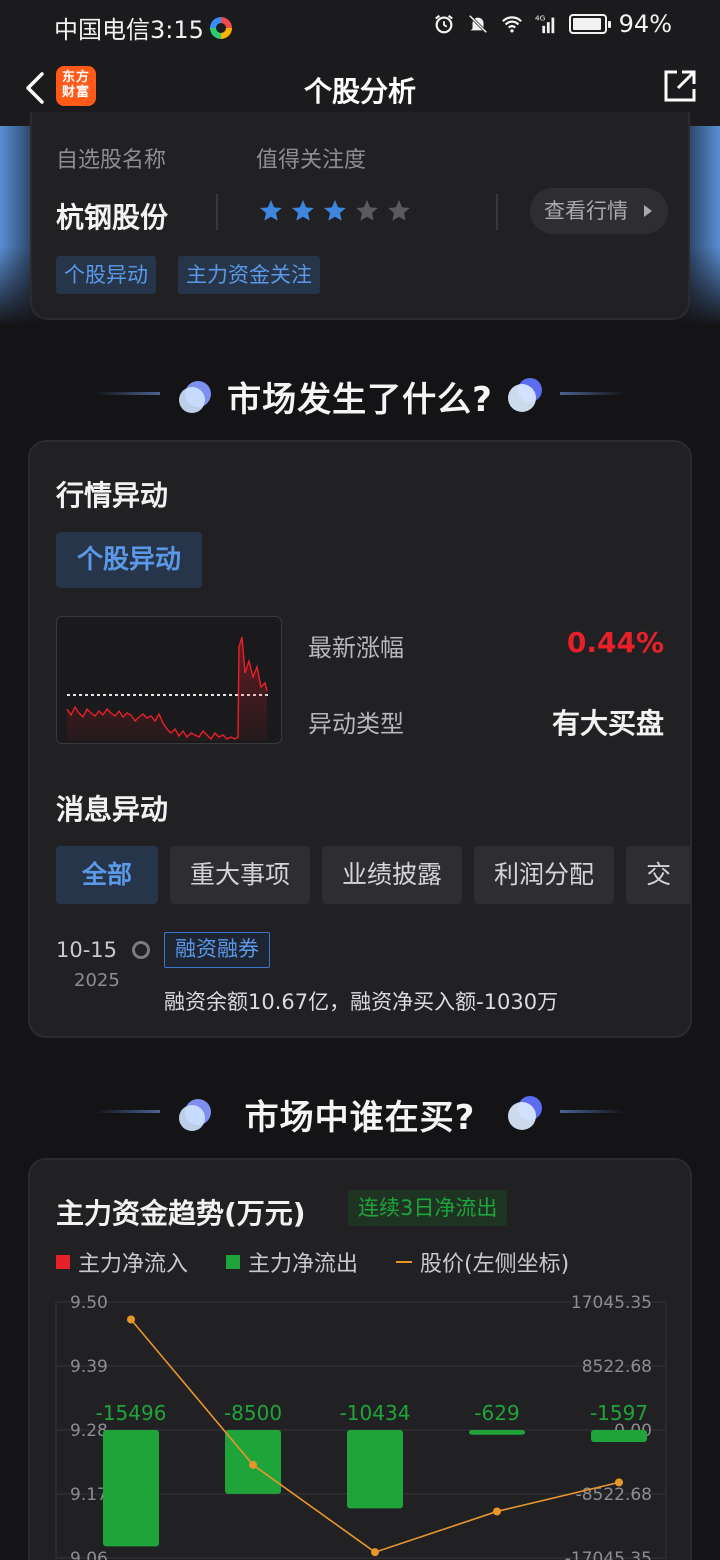 Image resolution: width=720 pixels, height=1560 pixels. Describe the element at coordinates (614, 1495) in the screenshot. I see `y-right-tick: -8522.68` at that location.